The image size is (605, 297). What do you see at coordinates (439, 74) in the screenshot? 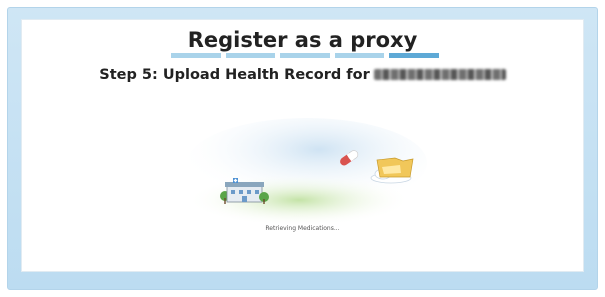
I see `redacted-patient-name` at bounding box center [439, 74].